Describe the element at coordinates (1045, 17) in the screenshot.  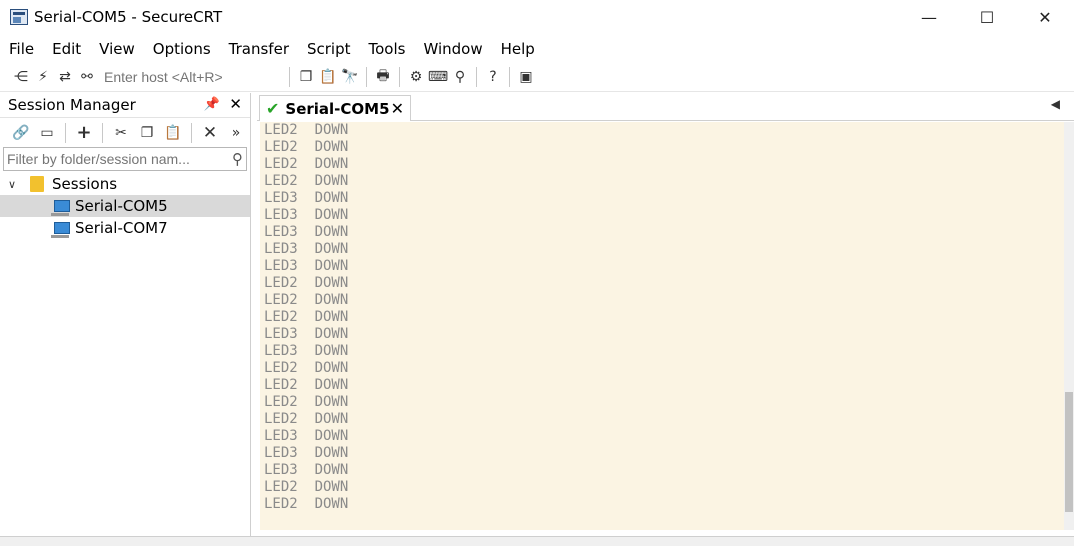
I see `close-window-button: ✕` at that location.